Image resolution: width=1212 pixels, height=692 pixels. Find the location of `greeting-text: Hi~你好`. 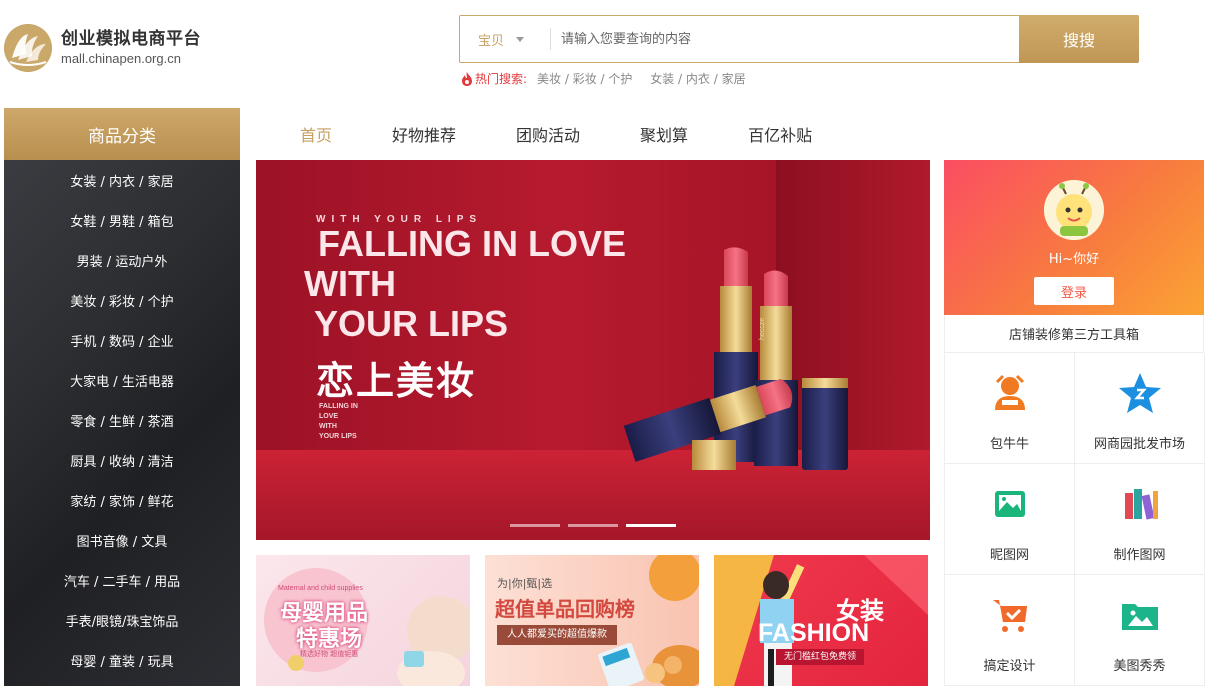

greeting-text: Hi~你好 is located at coordinates (1074, 259).